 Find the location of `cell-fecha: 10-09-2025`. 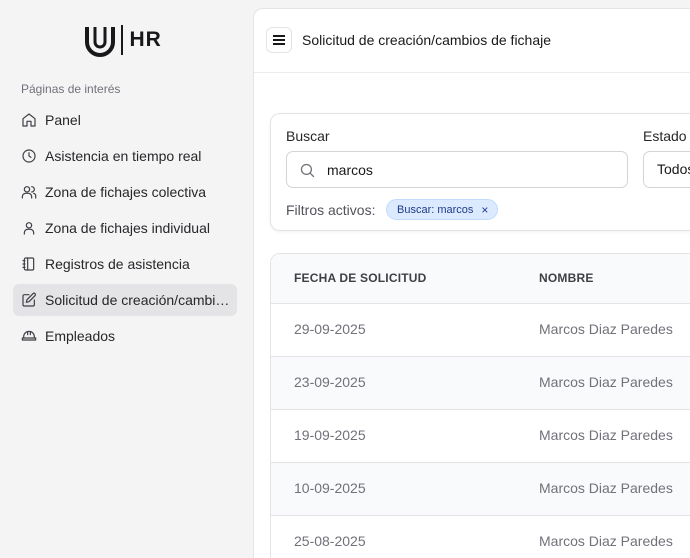

cell-fecha: 10-09-2025 is located at coordinates (330, 488).